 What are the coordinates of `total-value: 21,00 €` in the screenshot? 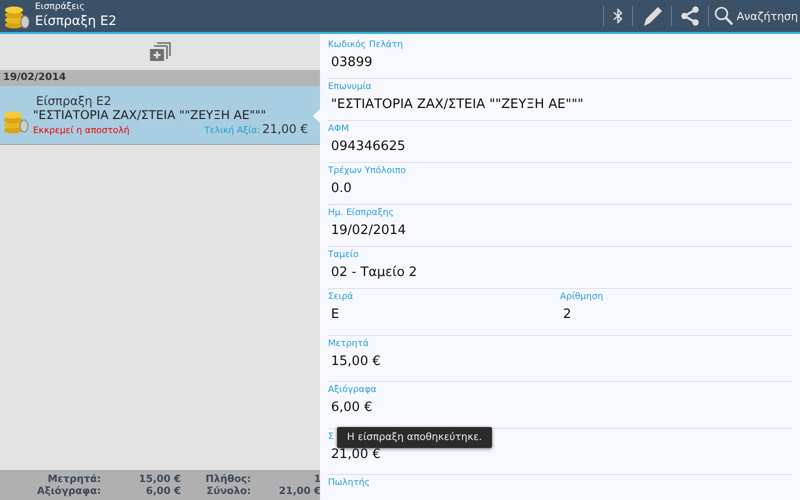 It's located at (285, 129).